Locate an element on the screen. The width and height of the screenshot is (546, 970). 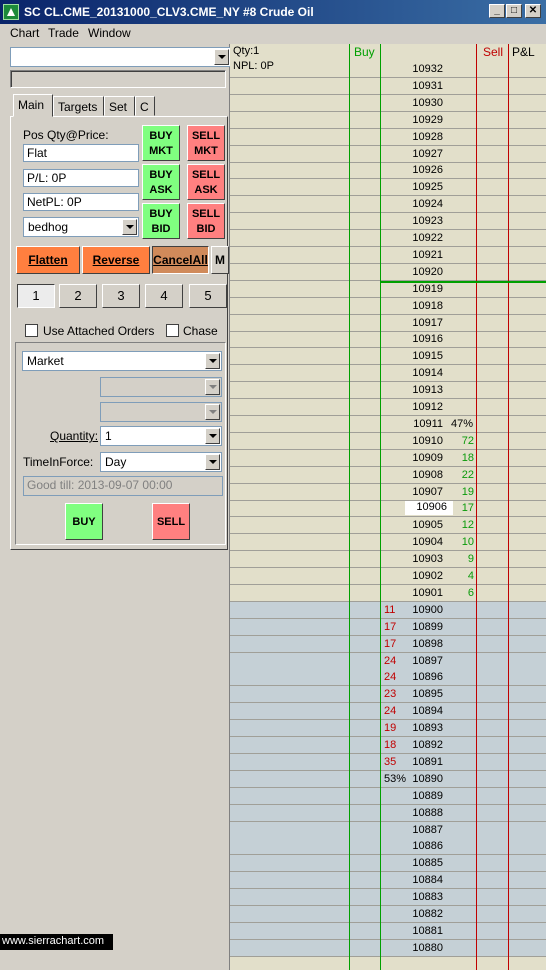
ladder-row: 10881 is located at coordinates (388, 931).